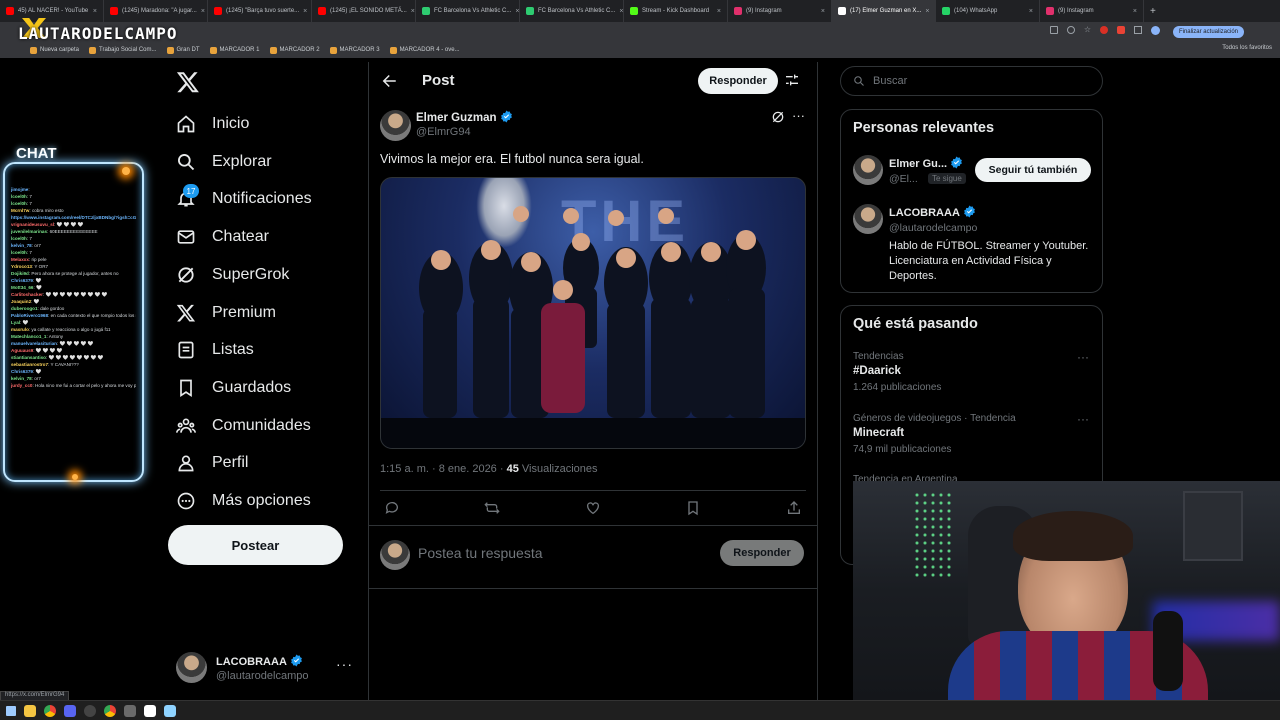 This screenshot has height=720, width=1280. Describe the element at coordinates (778, 117) in the screenshot. I see `grok-icon` at that location.